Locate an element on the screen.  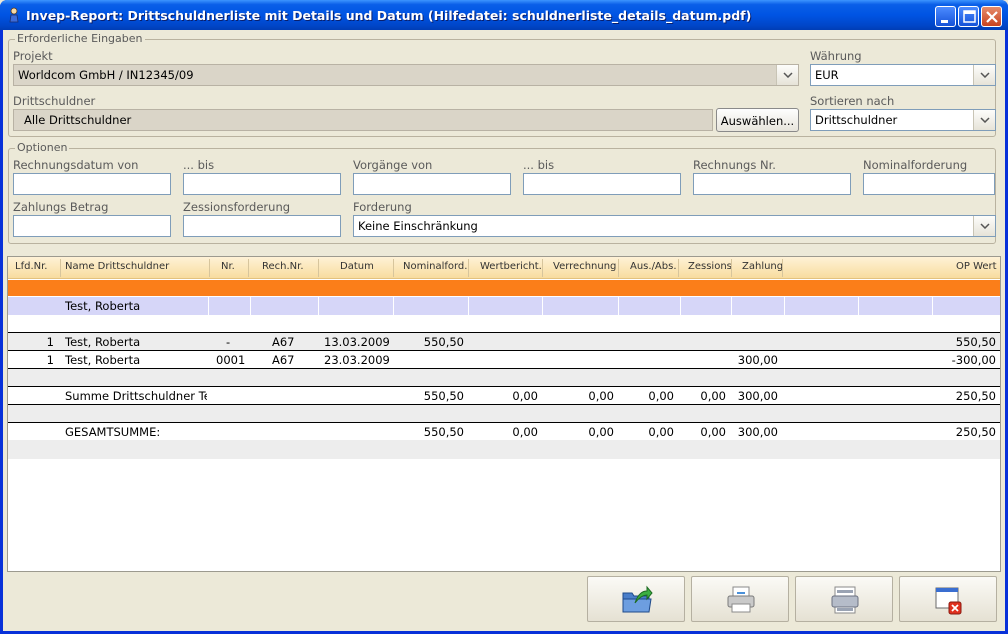
cell-nr: 0001 is located at coordinates (231, 360).